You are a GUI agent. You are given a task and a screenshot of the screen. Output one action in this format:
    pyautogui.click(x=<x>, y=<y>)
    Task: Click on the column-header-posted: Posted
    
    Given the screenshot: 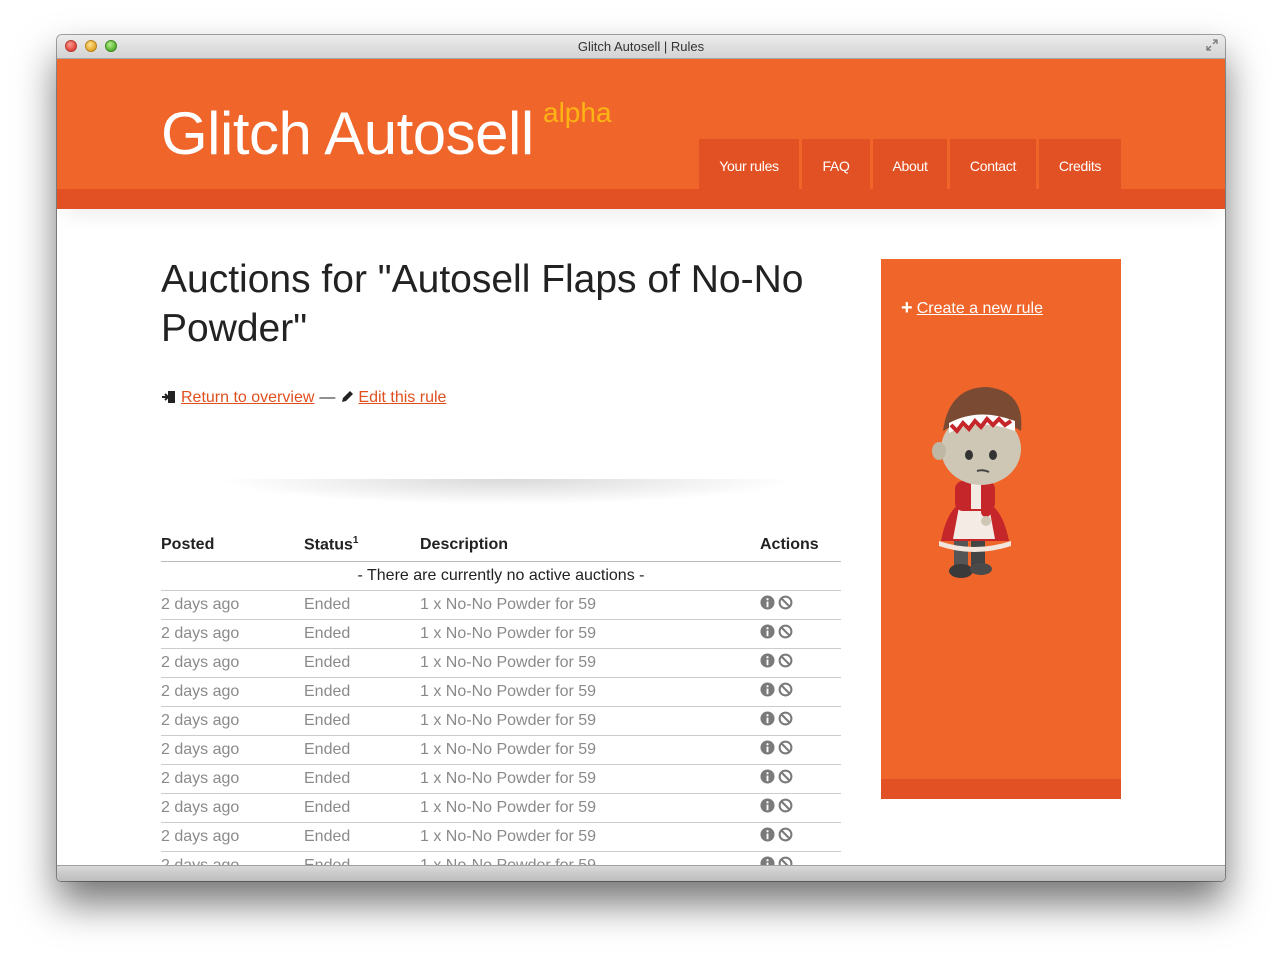 What is the action you would take?
    pyautogui.click(x=232, y=545)
    